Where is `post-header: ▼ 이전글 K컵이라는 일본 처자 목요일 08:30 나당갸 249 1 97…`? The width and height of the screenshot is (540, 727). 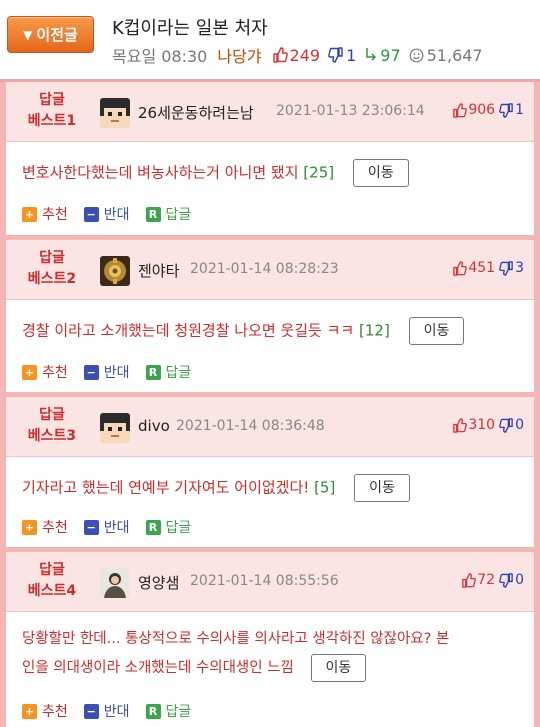
post-header: ▼ 이전글 K컵이라는 일본 처자 목요일 08:30 나당갸 249 1 97… is located at coordinates (270, 41).